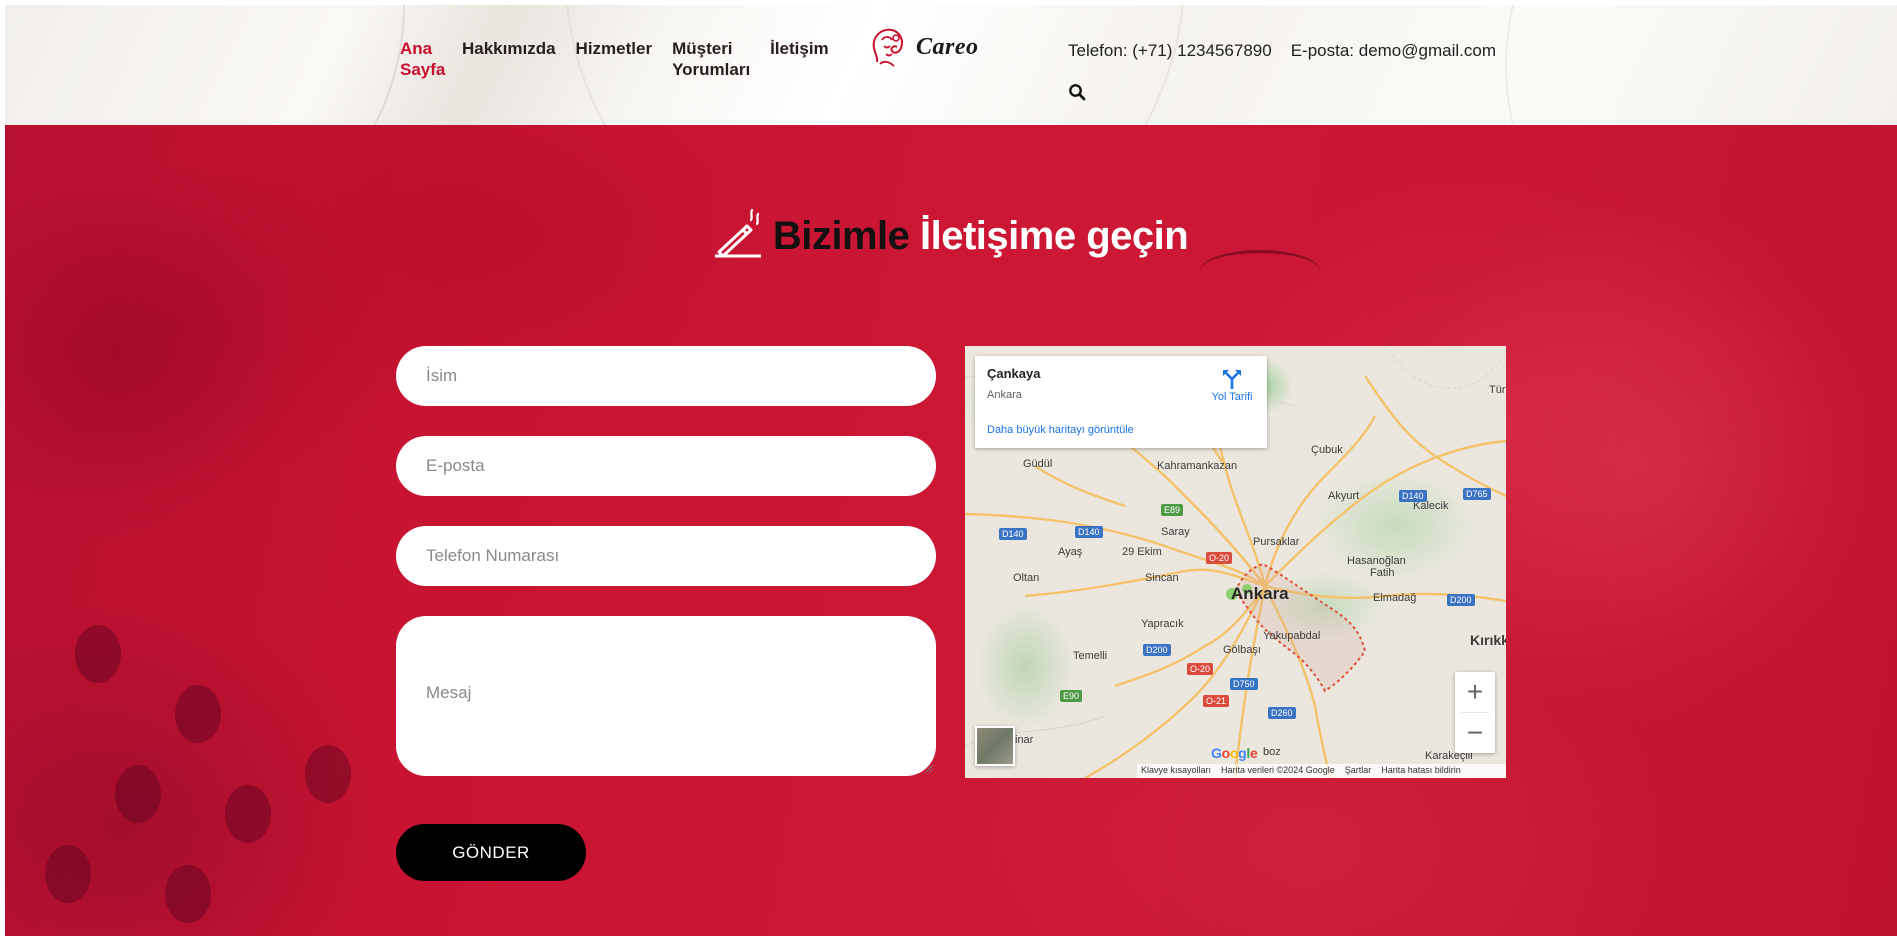 The image size is (1897, 936). Describe the element at coordinates (1376, 561) in the screenshot. I see `map-label: Hasanoğlan` at that location.